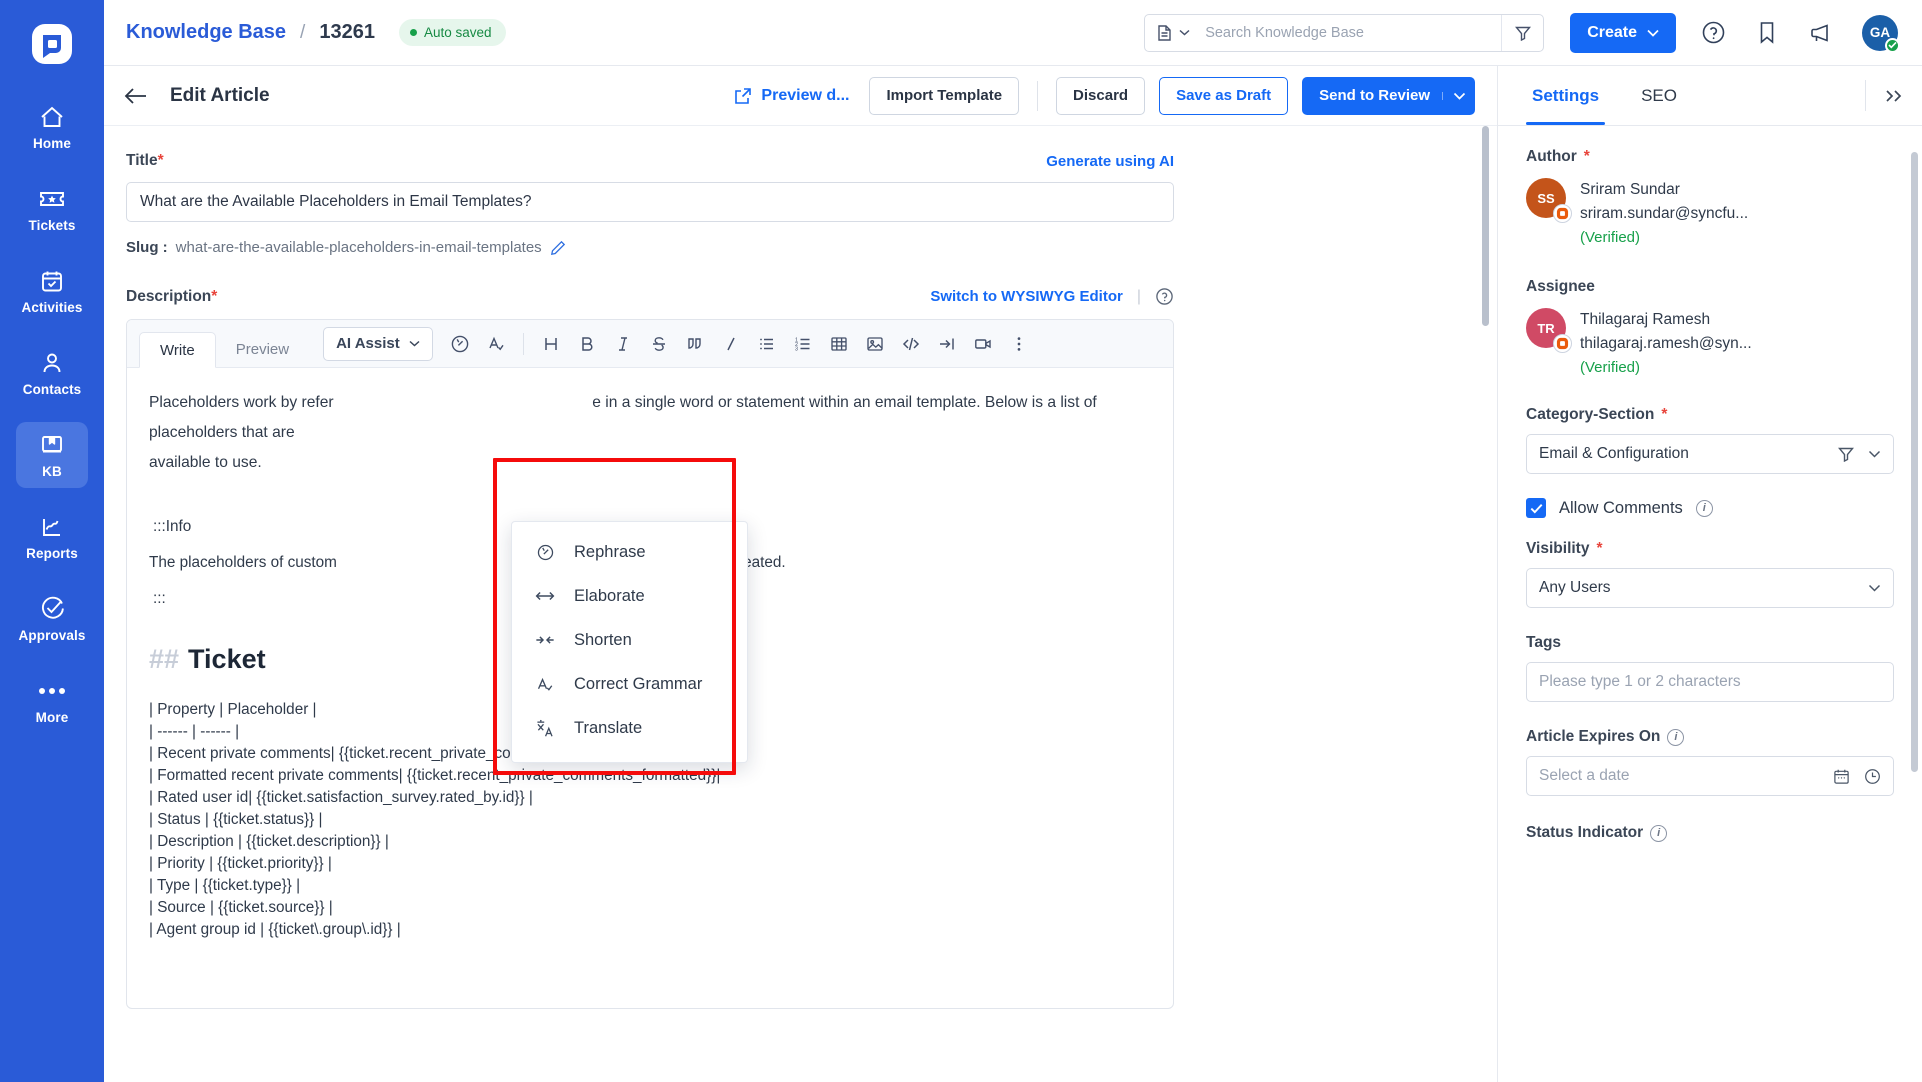 The image size is (1922, 1082). I want to click on back-arrow-icon, so click(136, 96).